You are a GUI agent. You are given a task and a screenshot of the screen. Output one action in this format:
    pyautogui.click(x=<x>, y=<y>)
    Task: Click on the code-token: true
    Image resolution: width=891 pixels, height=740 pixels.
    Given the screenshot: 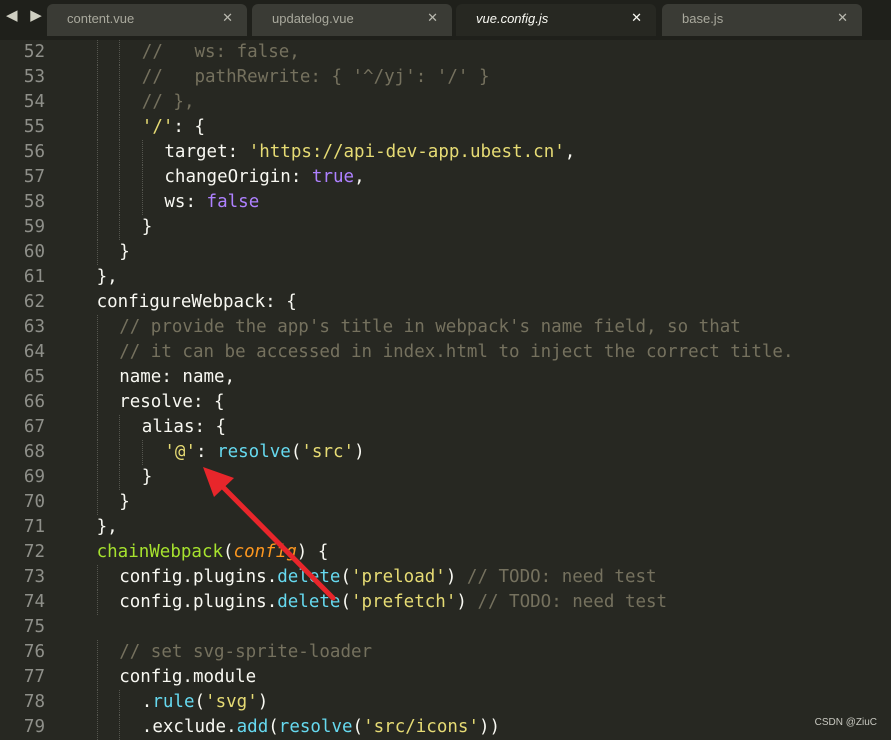 What is the action you would take?
    pyautogui.click(x=333, y=177)
    